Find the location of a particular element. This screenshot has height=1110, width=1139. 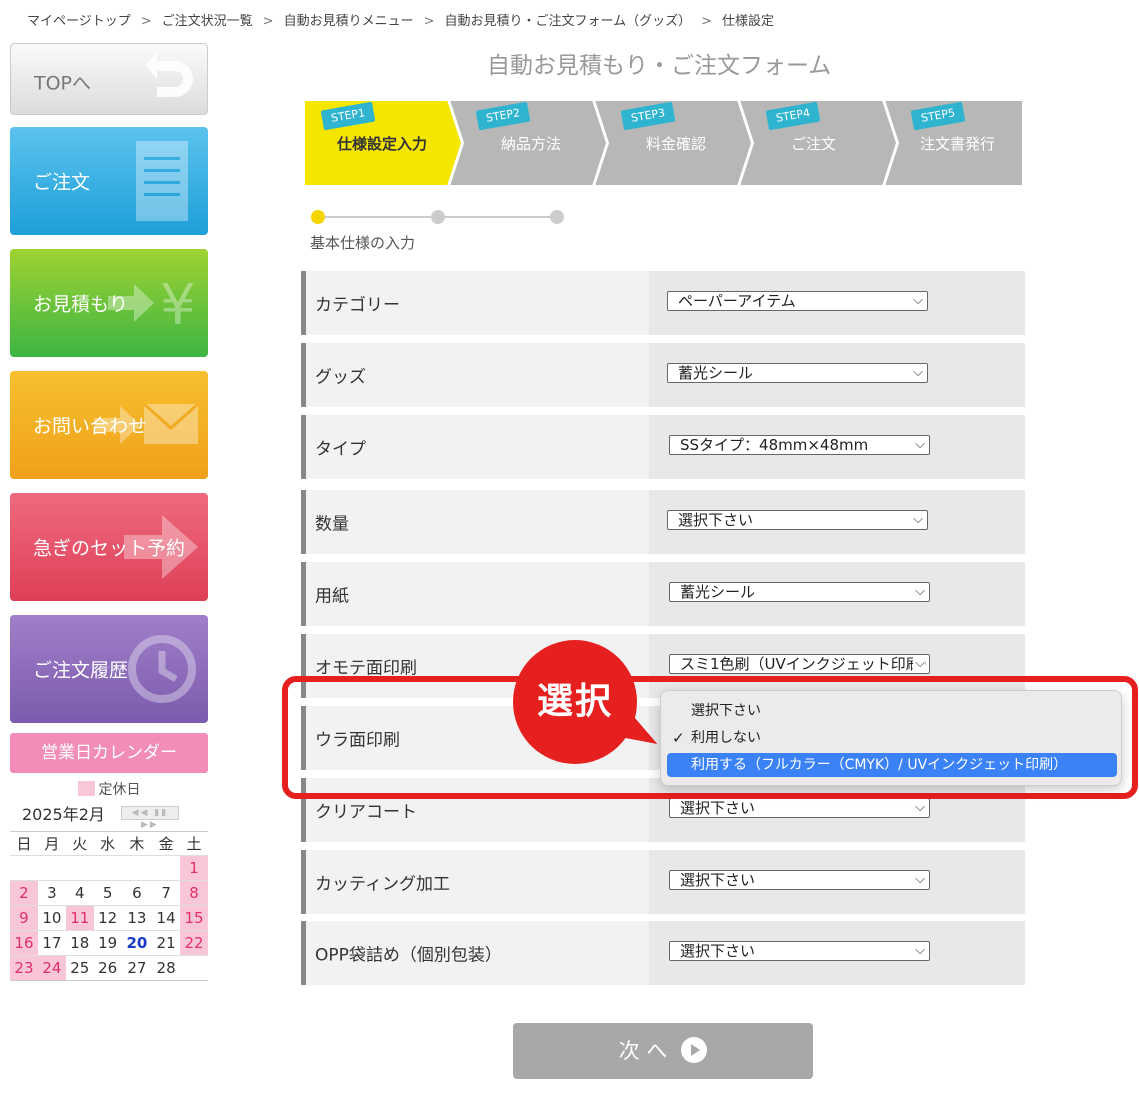

sidebar-rush-label: 急ぎのセット予約 is located at coordinates (109, 548).